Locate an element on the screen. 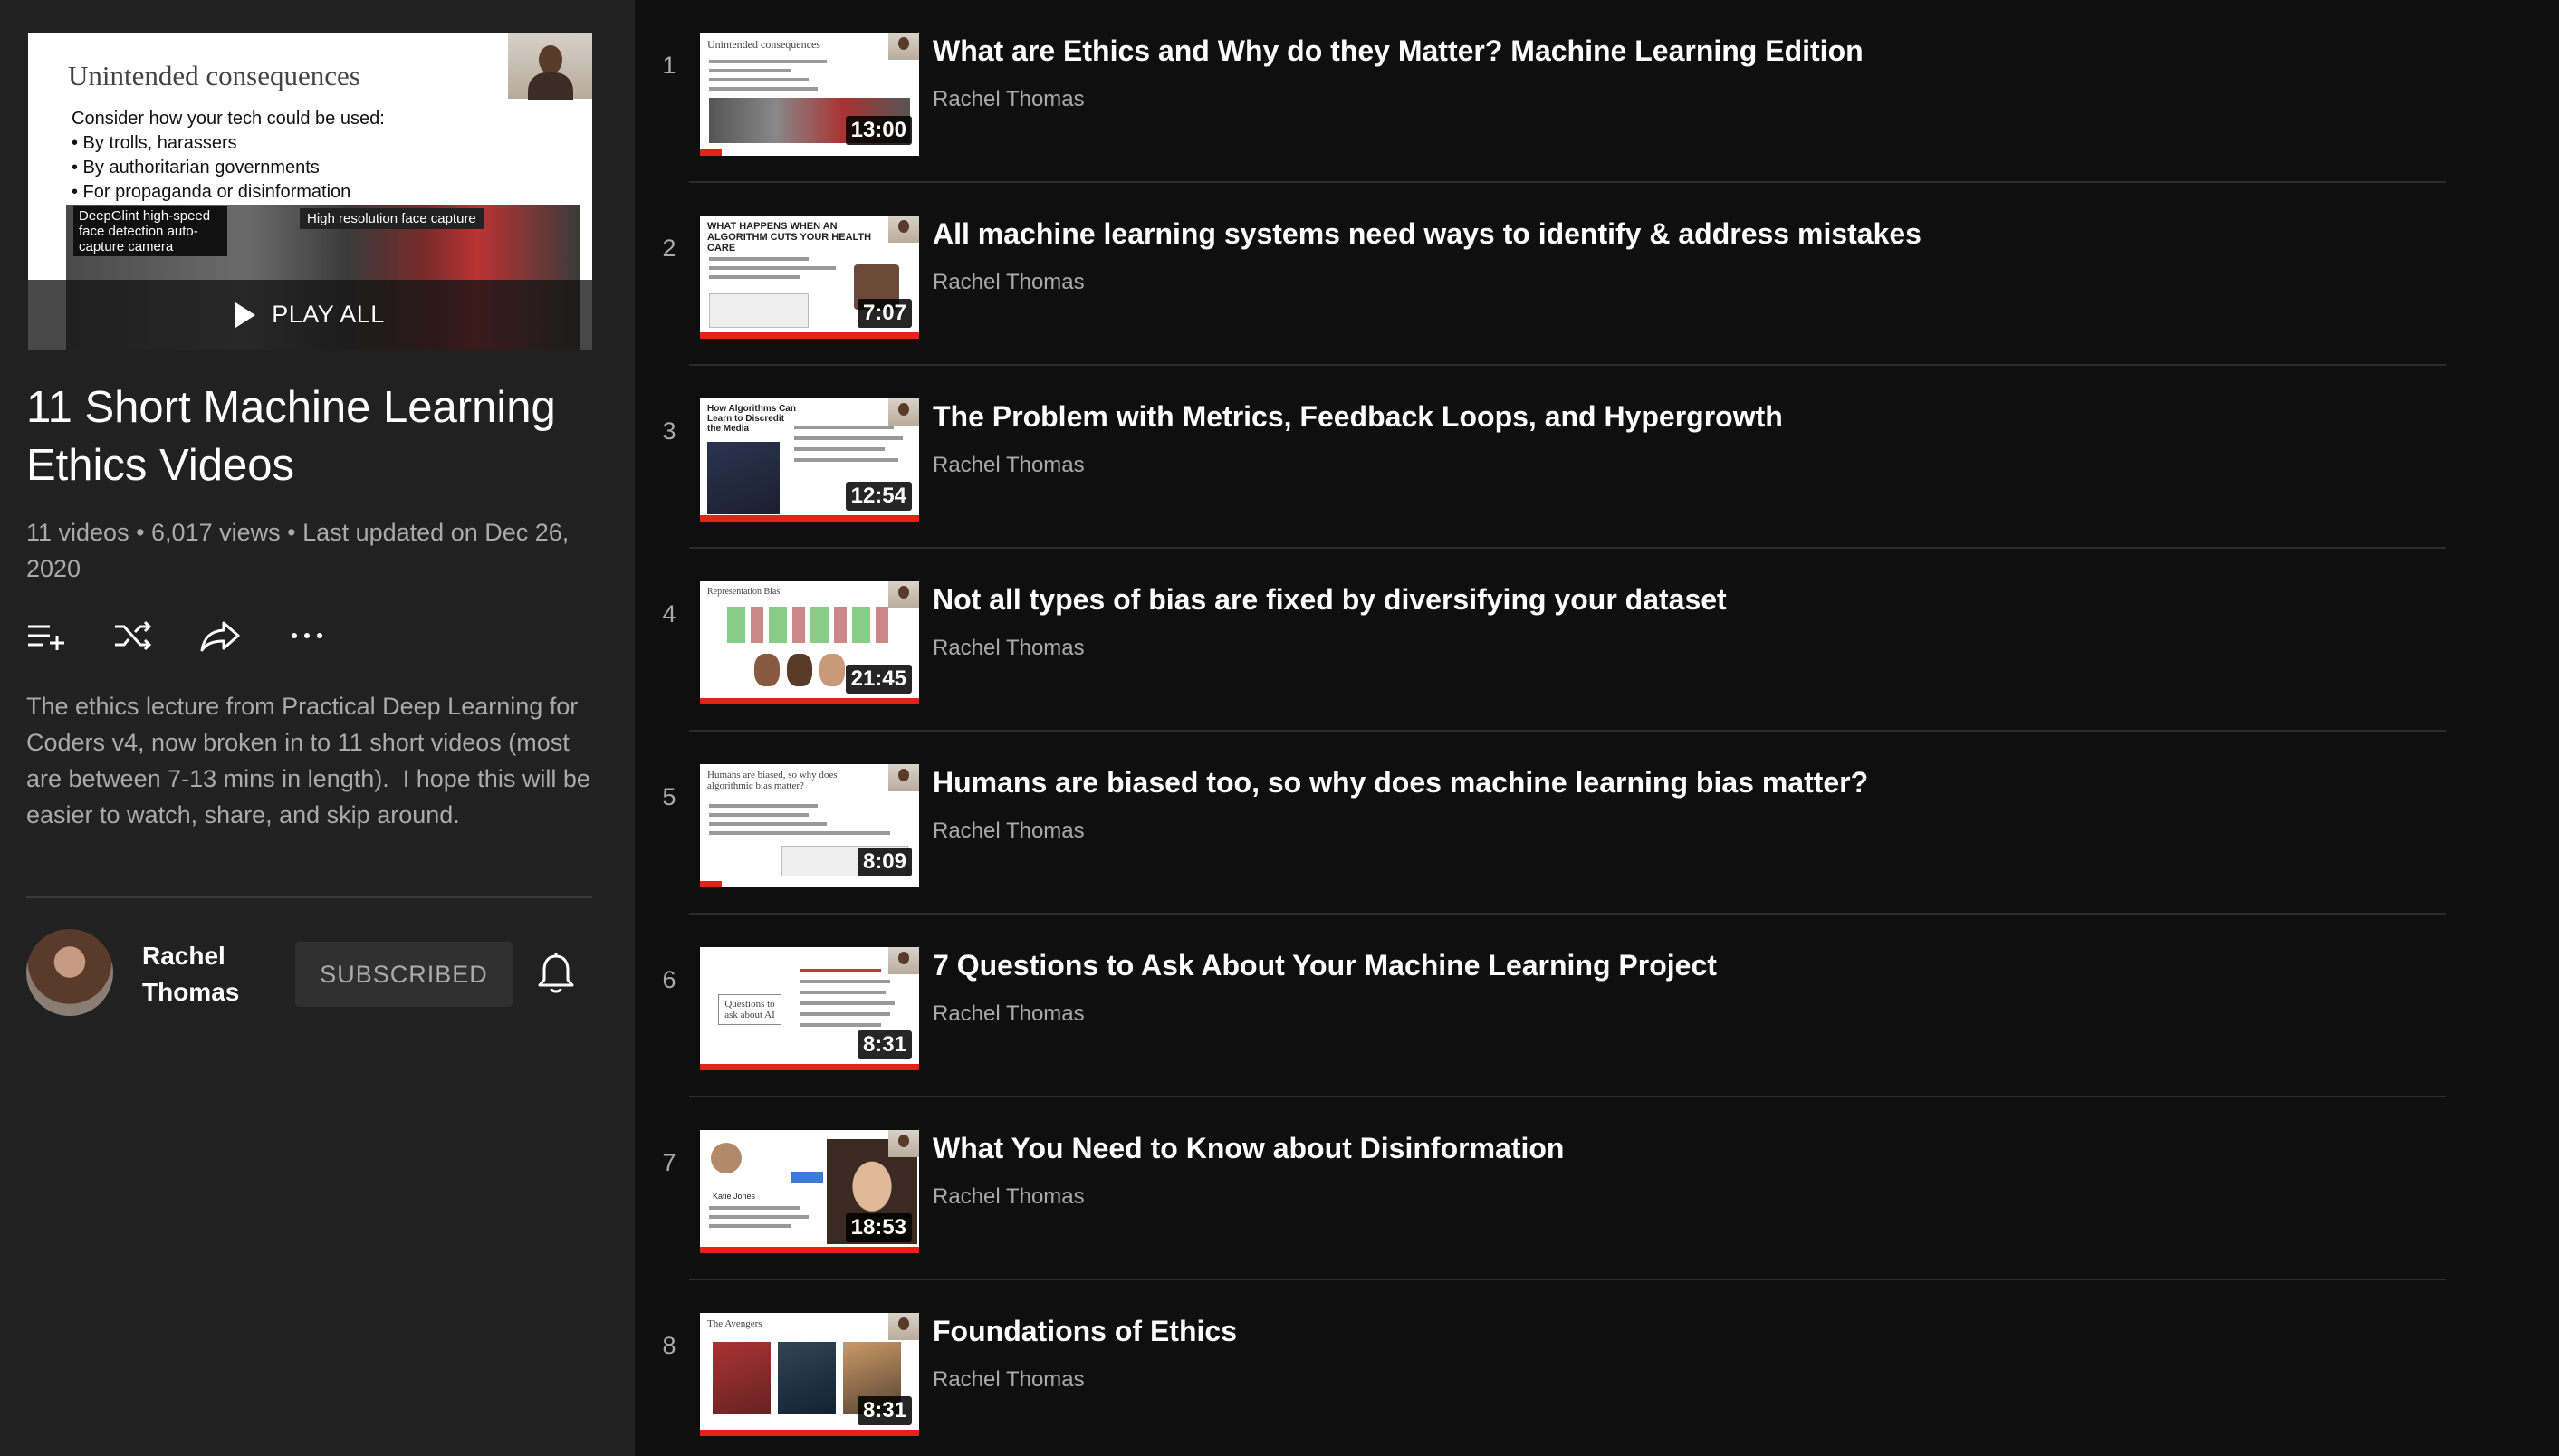  hero-slide-line: • By authoritarian governments is located at coordinates (196, 167).